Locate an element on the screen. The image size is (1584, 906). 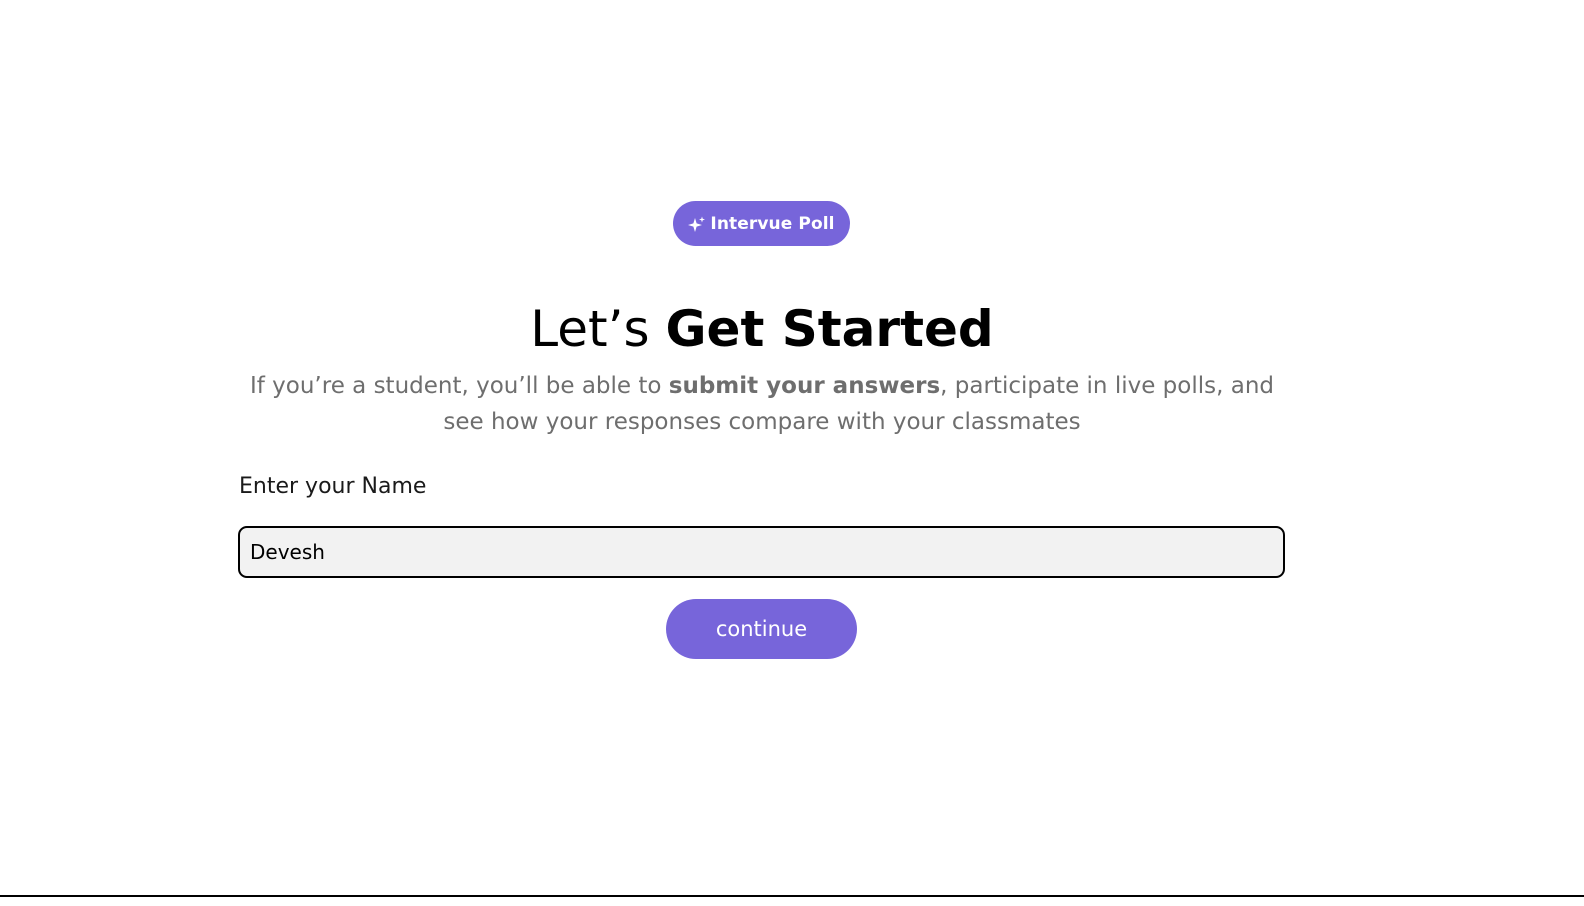
subtitle-text-before: If you’re a student, you’ll be able to is located at coordinates (459, 386).